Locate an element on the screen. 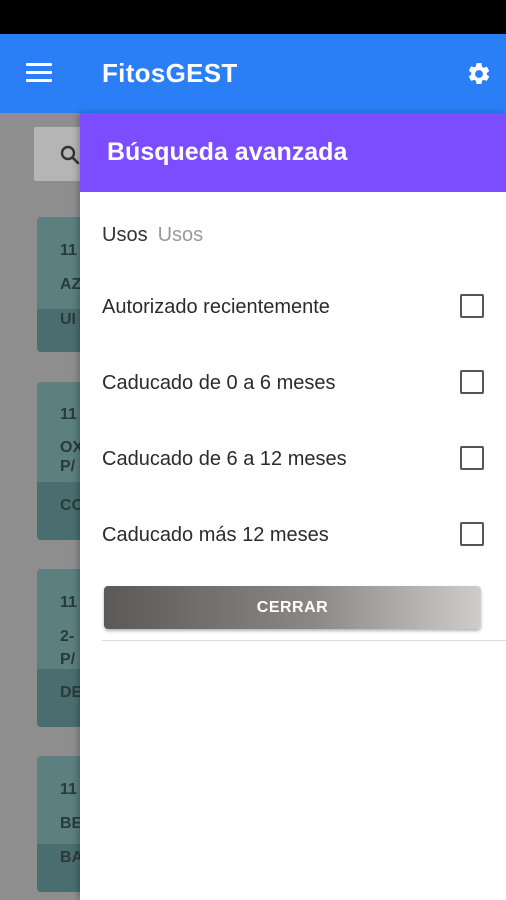  usos-field: Usos Usos is located at coordinates (152, 235).